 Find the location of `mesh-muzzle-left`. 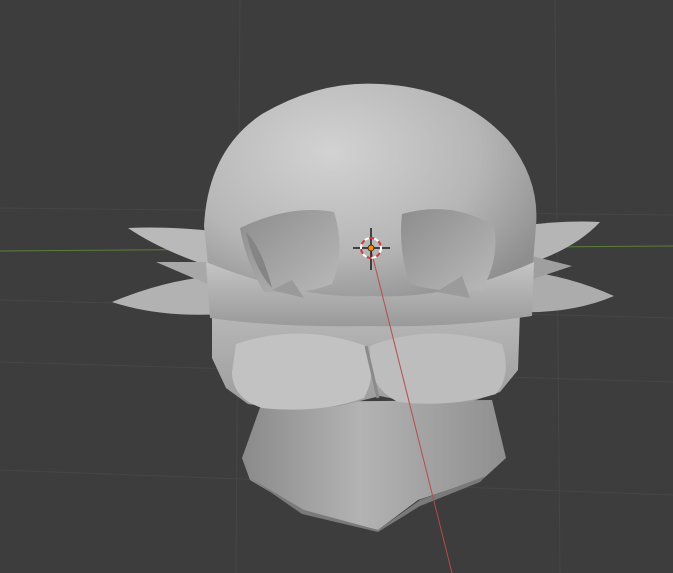

mesh-muzzle-left is located at coordinates (302, 371).